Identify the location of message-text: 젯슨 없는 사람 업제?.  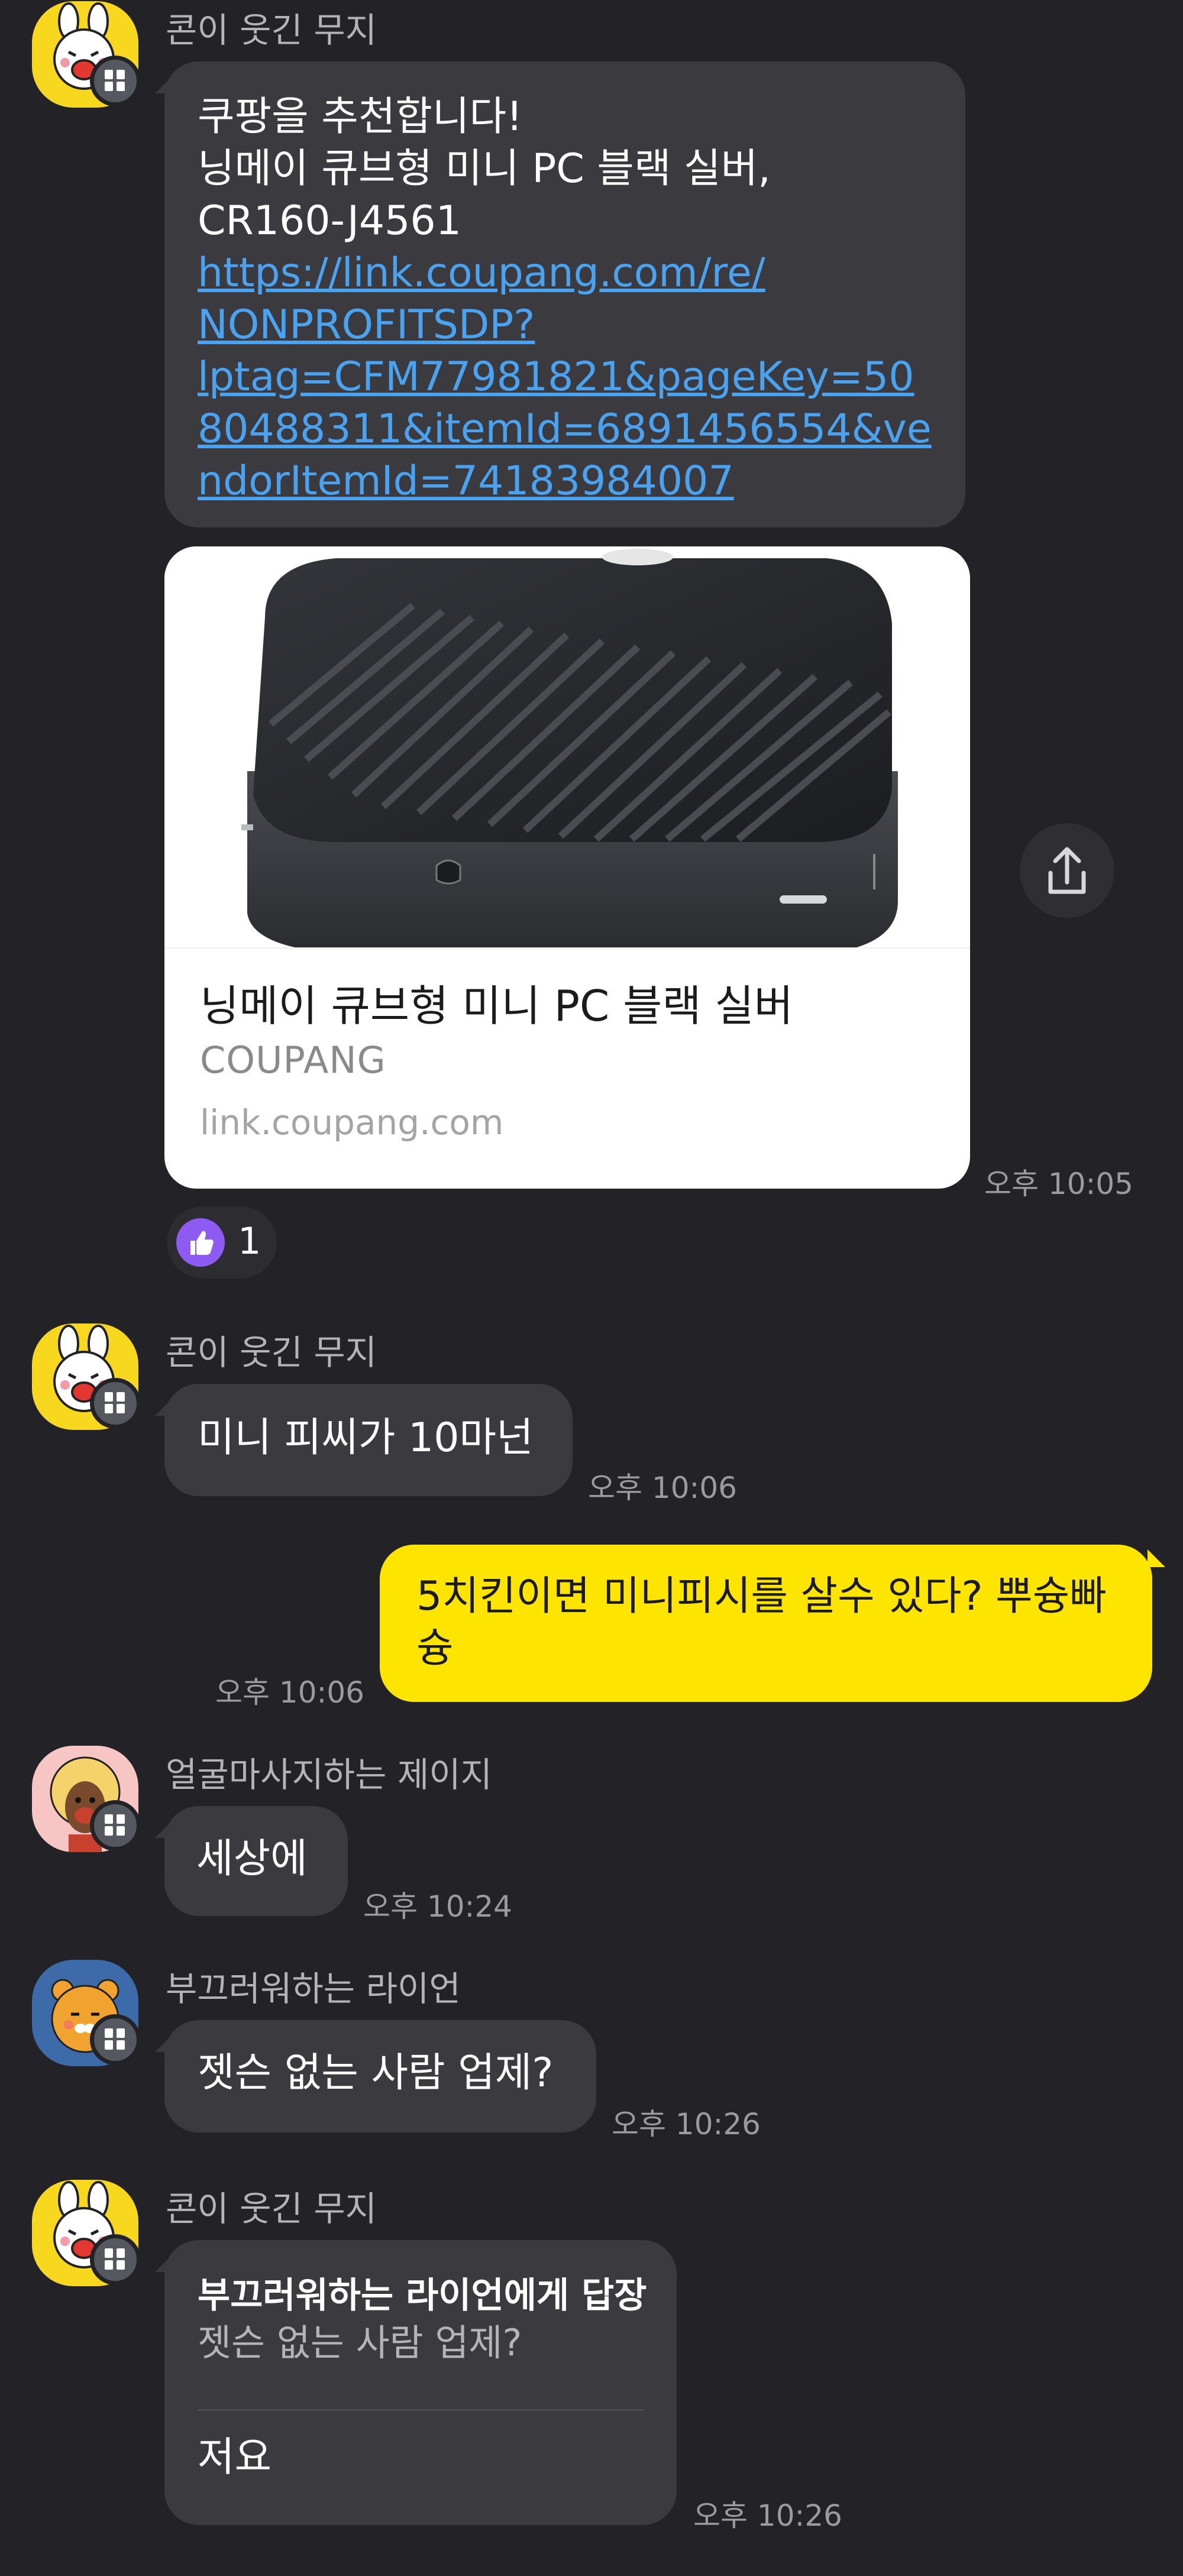
(376, 2073).